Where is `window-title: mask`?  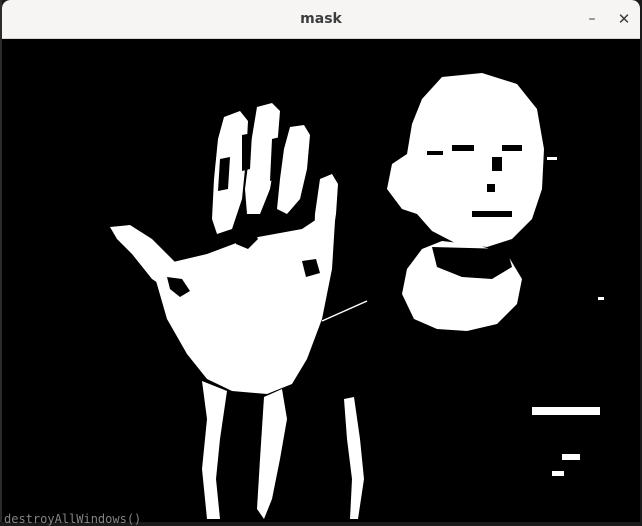
window-title: mask is located at coordinates (321, 19).